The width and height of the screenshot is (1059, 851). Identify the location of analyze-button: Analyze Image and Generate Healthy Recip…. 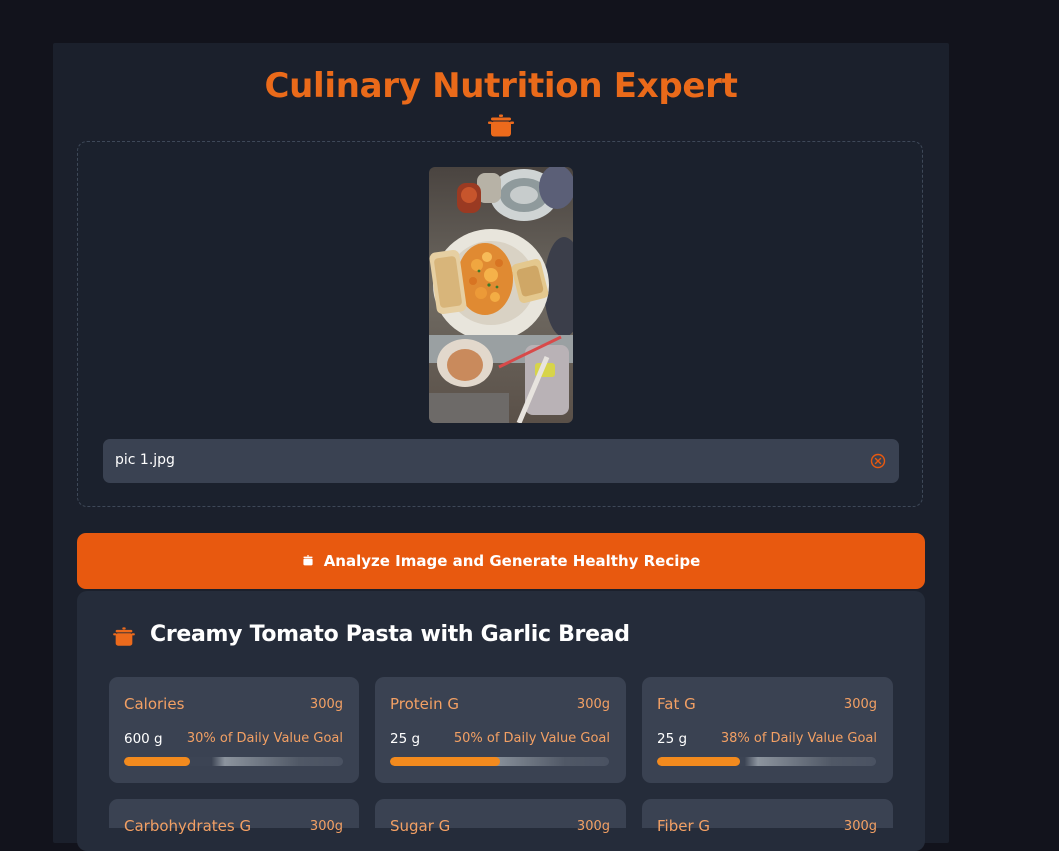
(501, 561).